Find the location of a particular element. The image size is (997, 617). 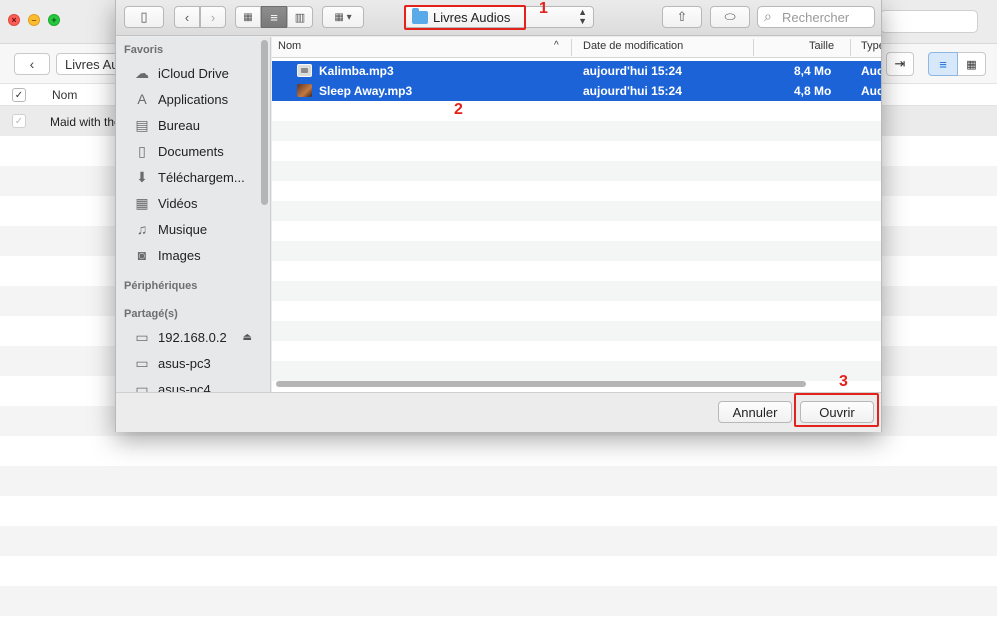

column-view-button: ▥ is located at coordinates (300, 17).